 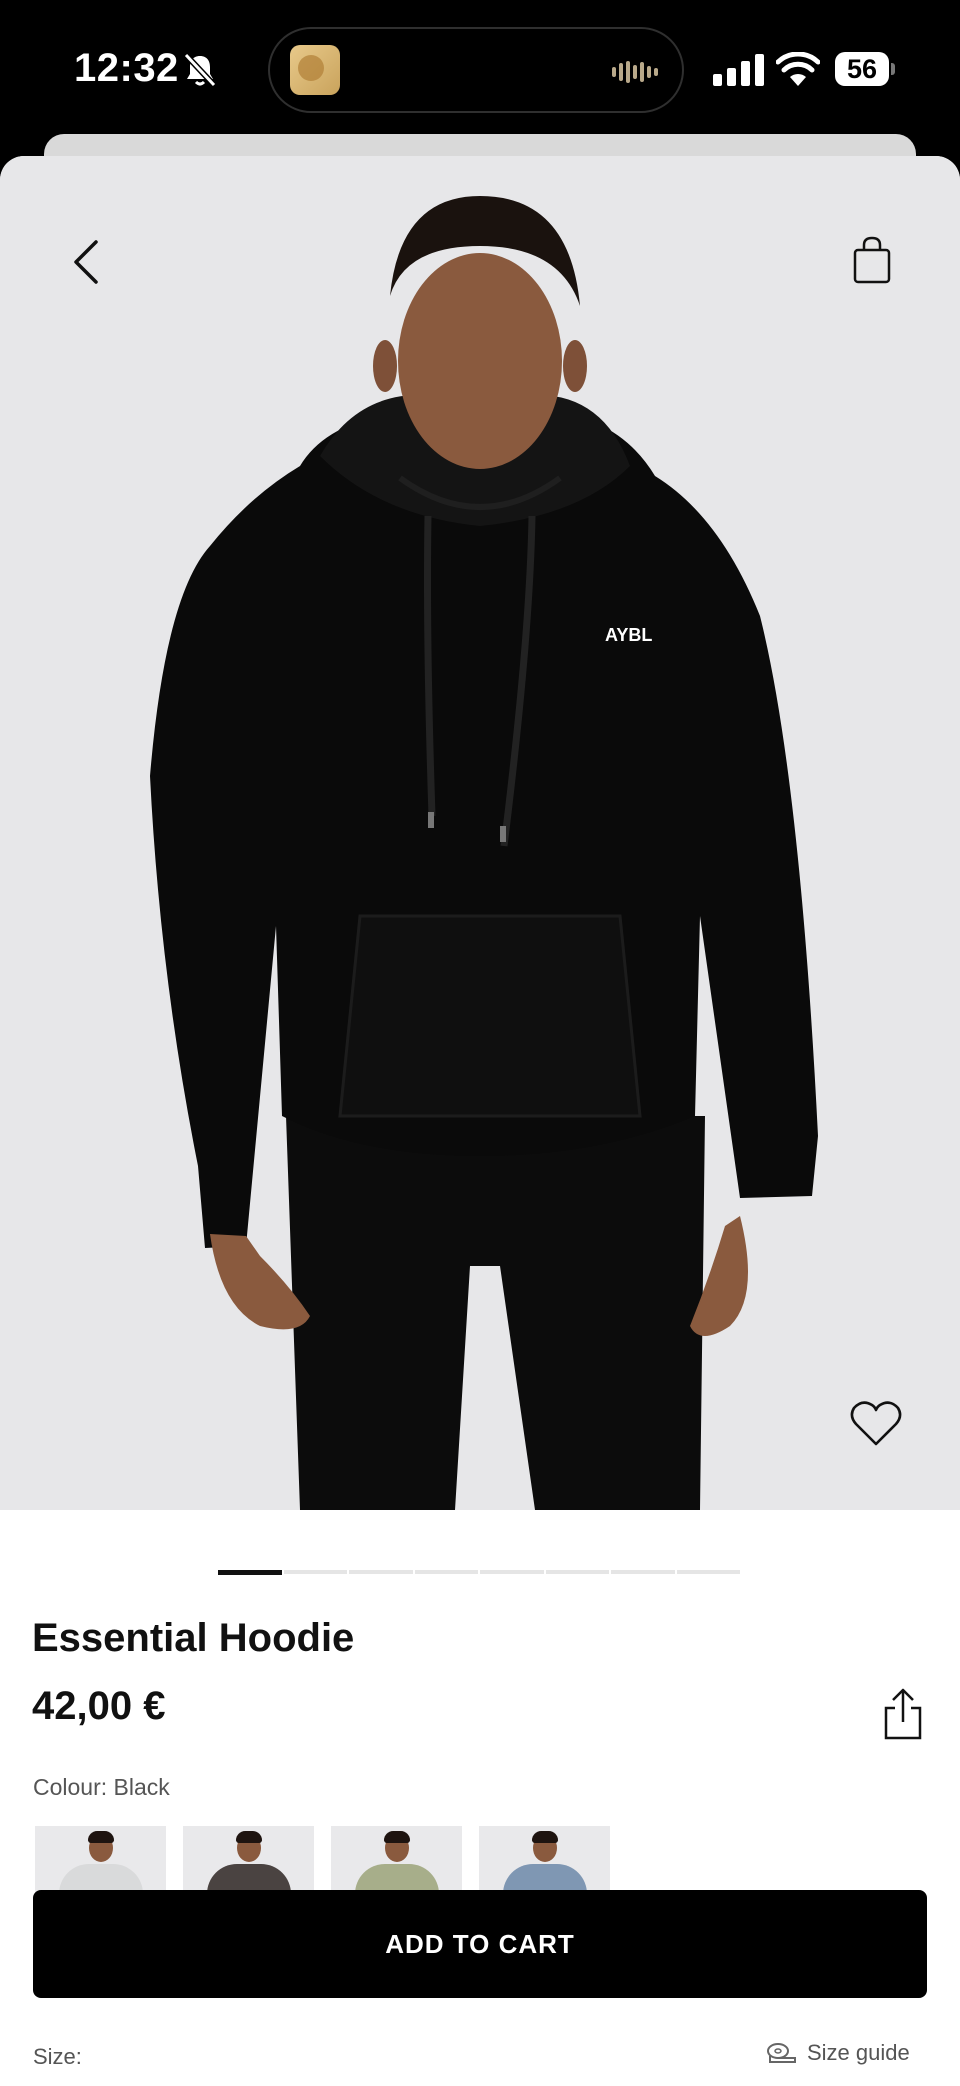 What do you see at coordinates (248, 1861) in the screenshot?
I see `colour-swatch-brown` at bounding box center [248, 1861].